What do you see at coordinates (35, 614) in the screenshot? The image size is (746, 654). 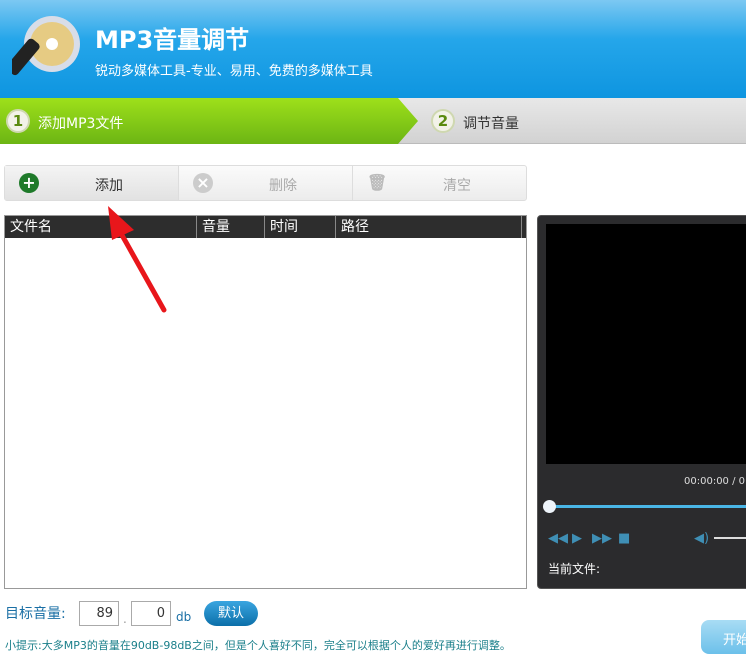 I see `target-volume-label: 目标音量:` at bounding box center [35, 614].